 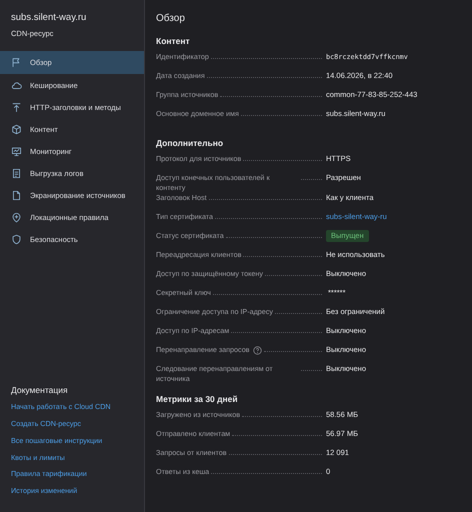 I want to click on file-icon, so click(x=16, y=195).